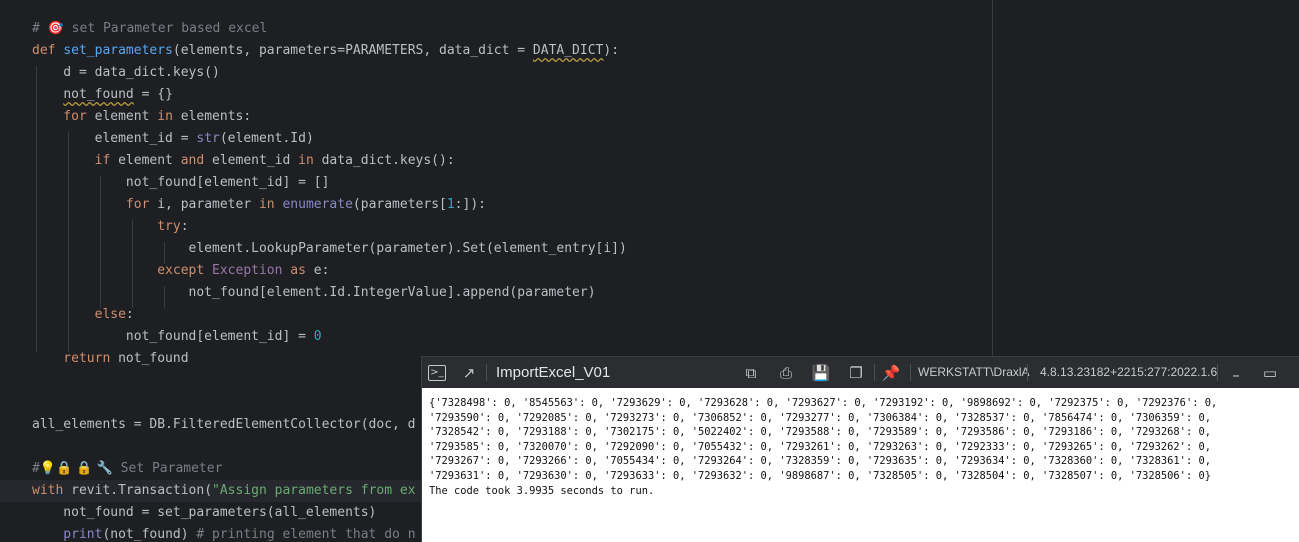 The width and height of the screenshot is (1299, 542). I want to click on code-token: i, parameter, so click(208, 204).